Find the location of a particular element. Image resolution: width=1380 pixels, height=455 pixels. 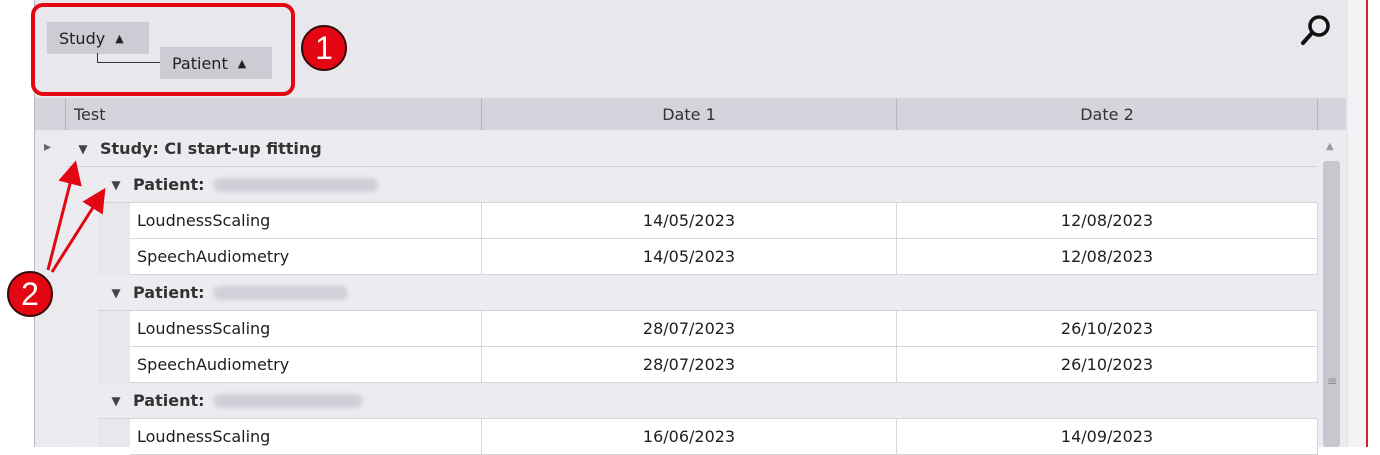

column-header-label: Date 1 is located at coordinates (689, 114).